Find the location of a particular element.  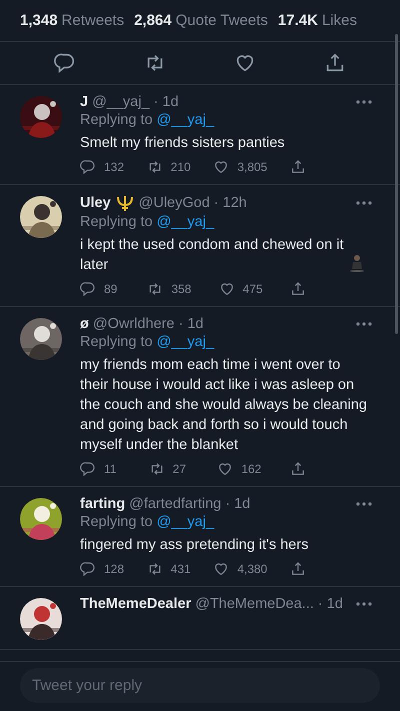

reply-count: 132 is located at coordinates (114, 167).